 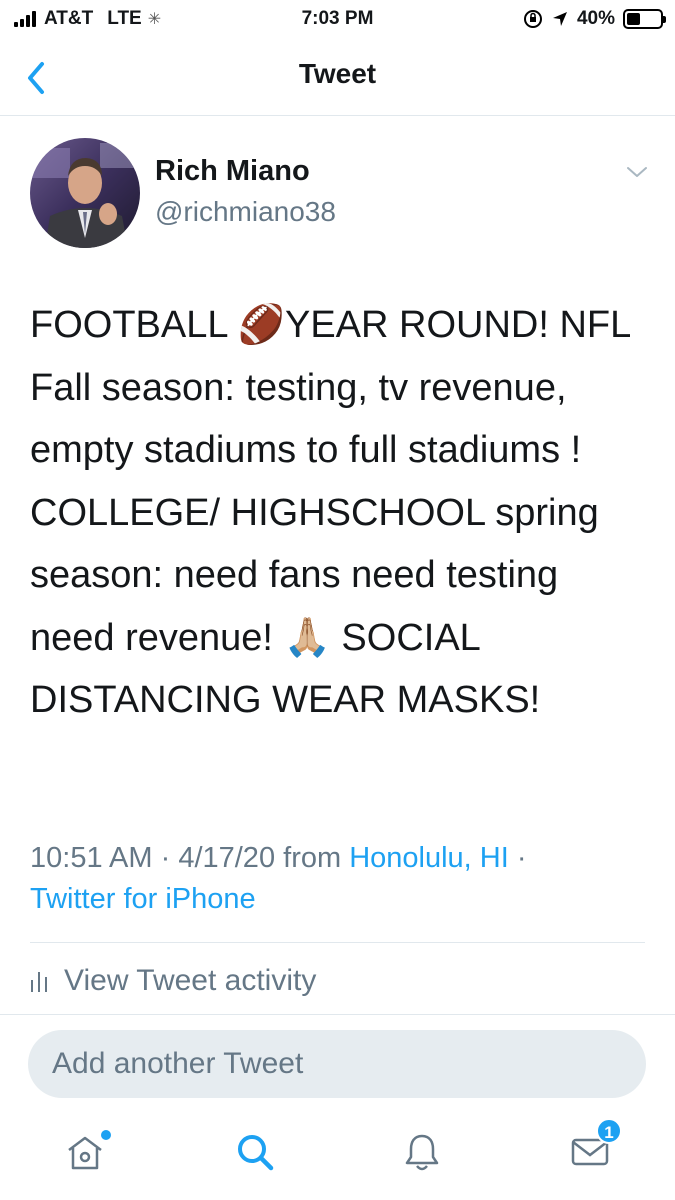 What do you see at coordinates (227, 858) in the screenshot?
I see `tweet-date: 4/17/20` at bounding box center [227, 858].